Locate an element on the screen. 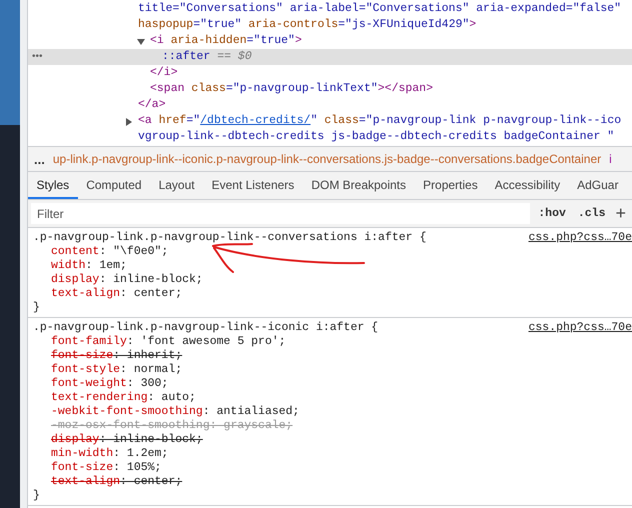 Image resolution: width=632 pixels, height=508 pixels. code-row: haspopup="true" aria-controls="js-XFUniqueId429"> is located at coordinates (330, 25).